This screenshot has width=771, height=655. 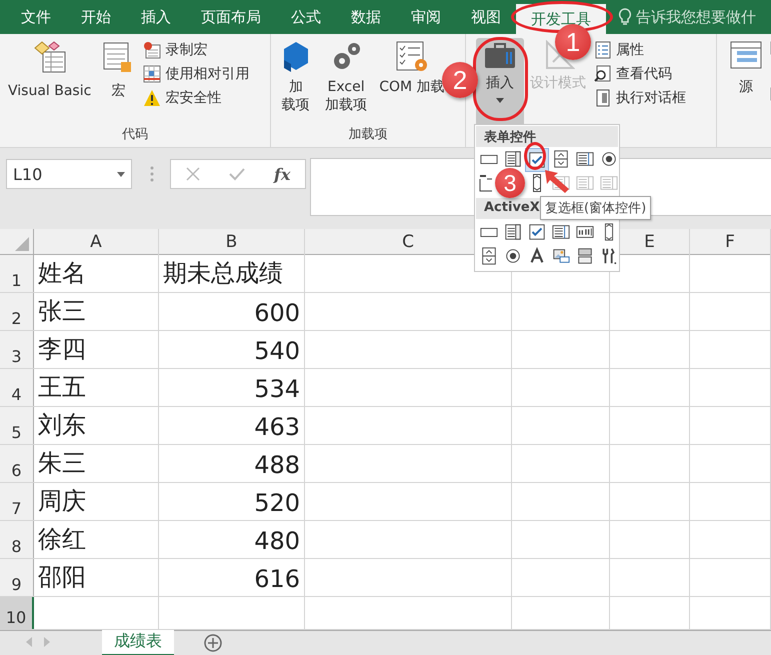 What do you see at coordinates (156, 17) in the screenshot?
I see `ribbon-tab: 插入` at bounding box center [156, 17].